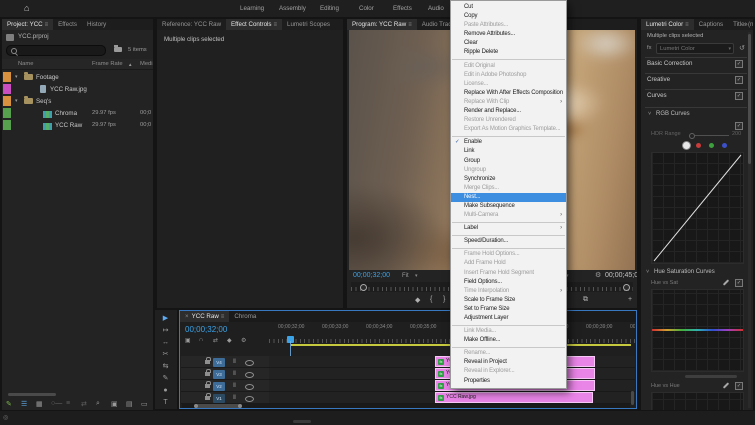  Describe the element at coordinates (667, 24) in the screenshot. I see `tab-lumetri-0: Lumetri Color ≡` at that location.